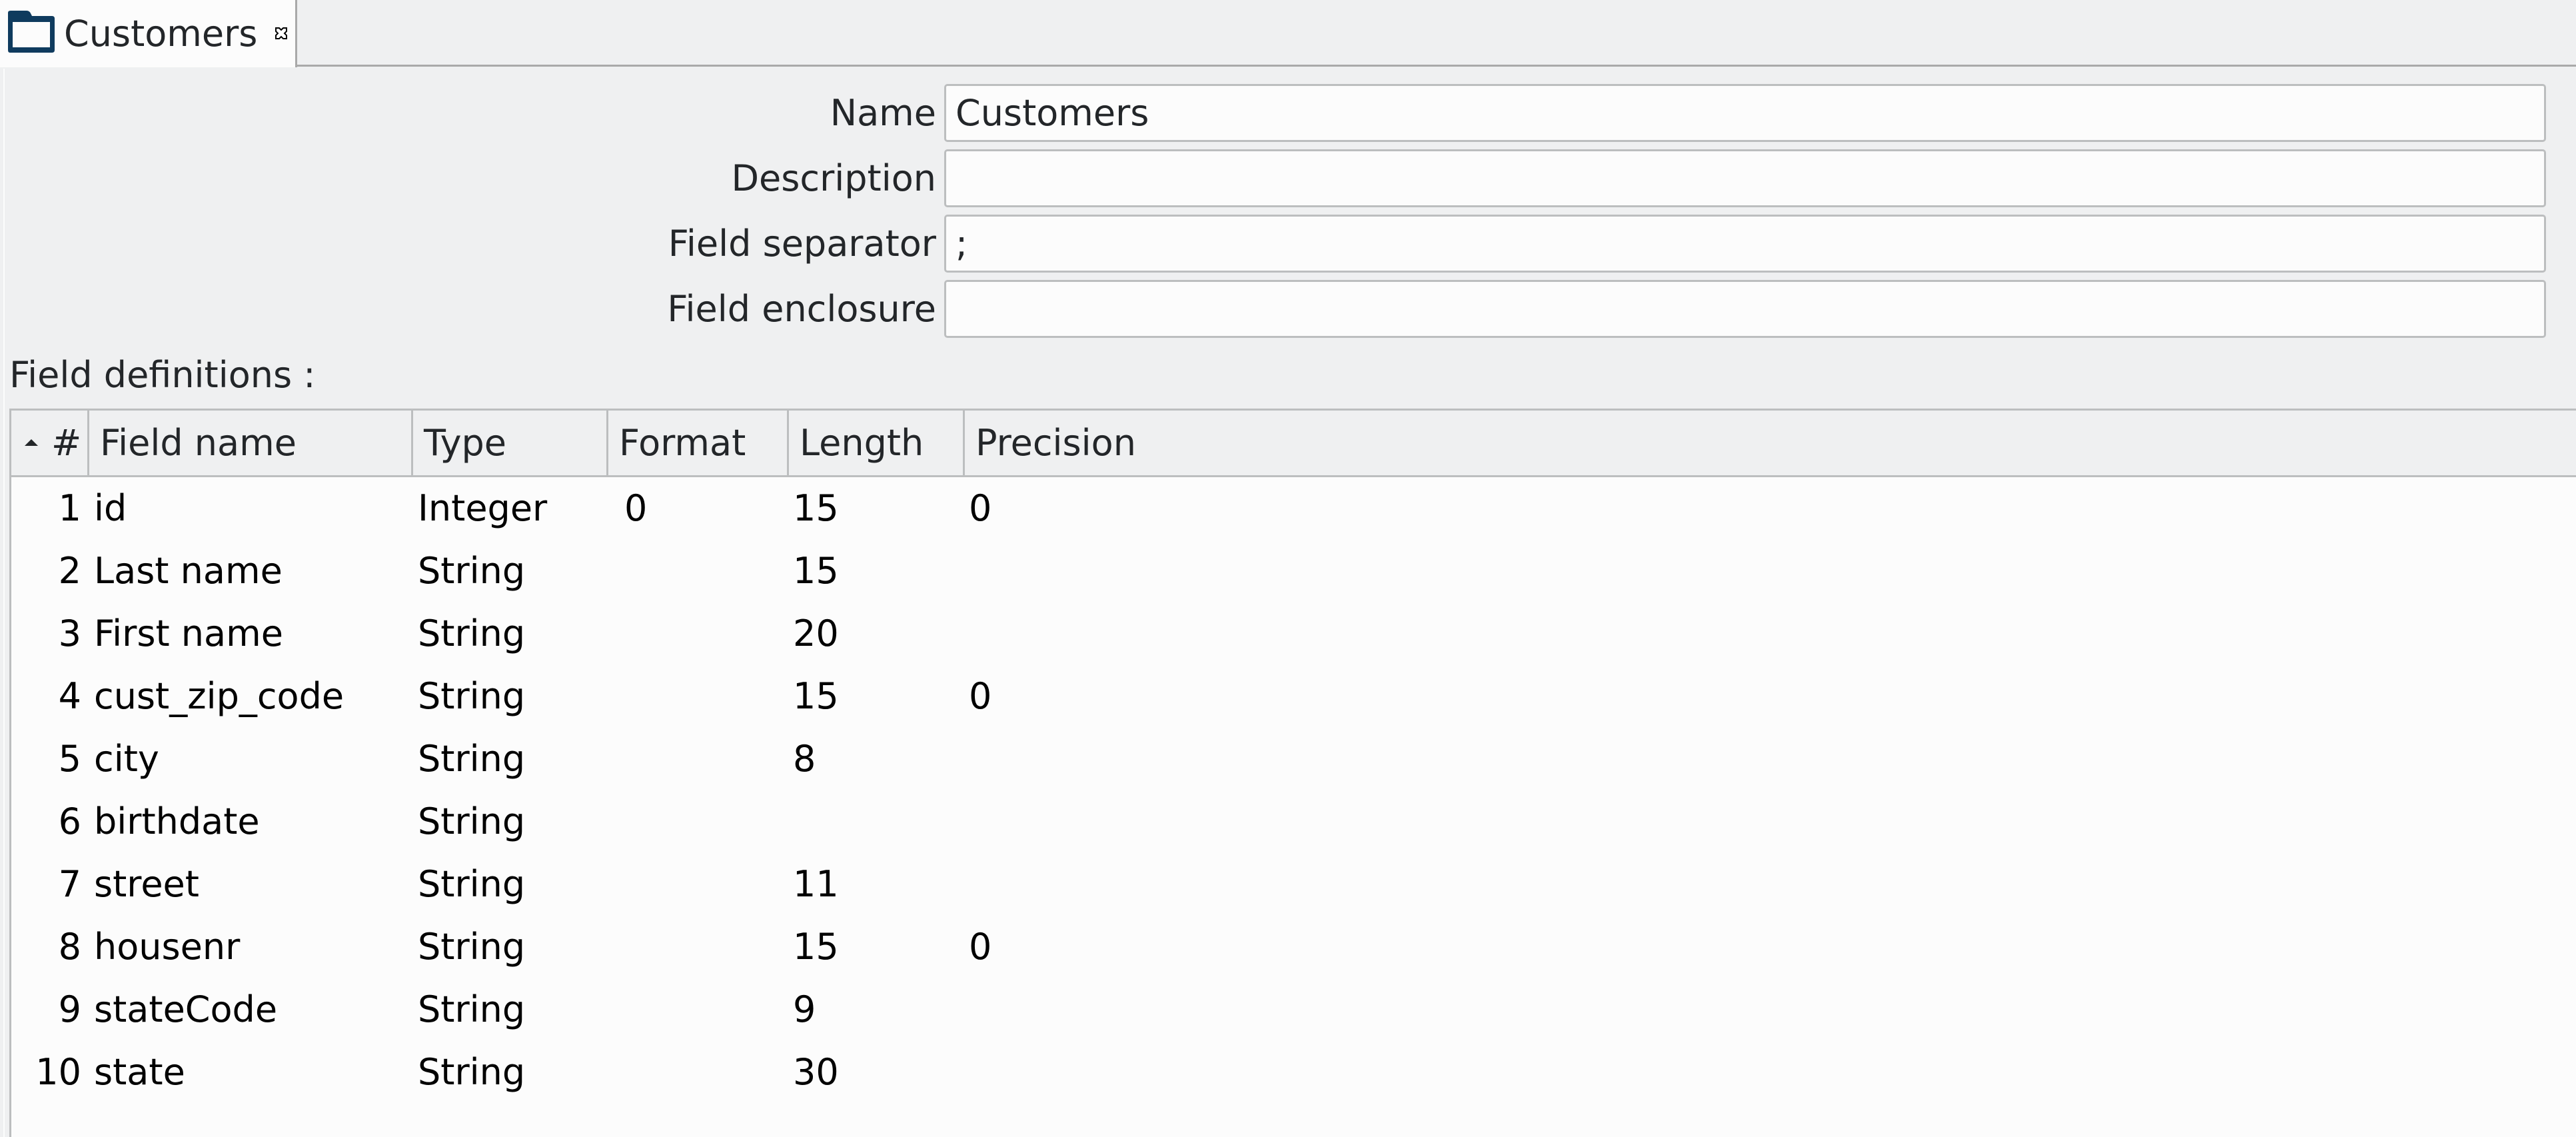 This screenshot has height=1137, width=2576. I want to click on column-header-number: #, so click(50, 443).